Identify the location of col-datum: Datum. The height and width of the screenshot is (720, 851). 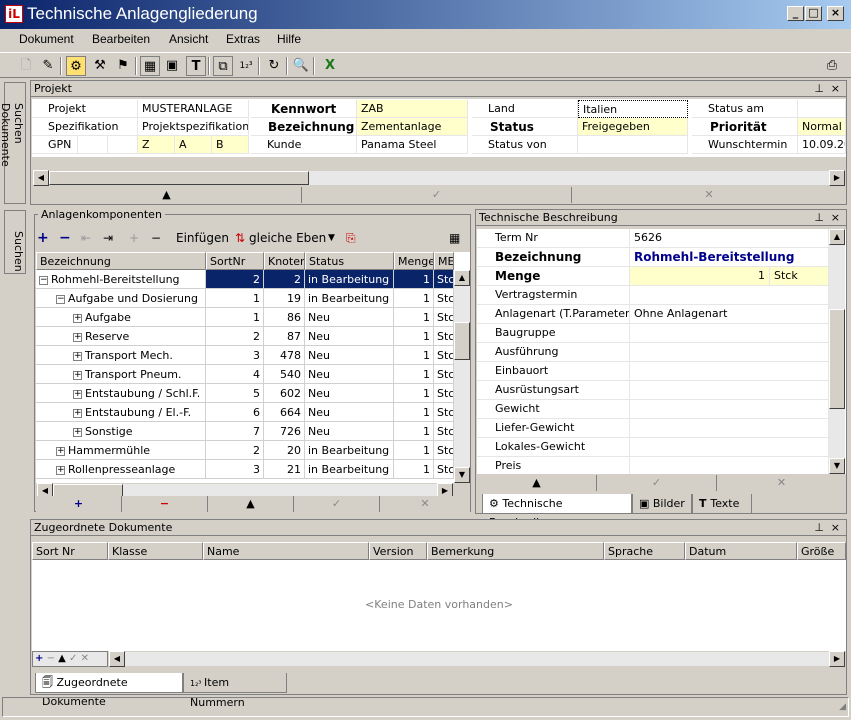
(741, 551).